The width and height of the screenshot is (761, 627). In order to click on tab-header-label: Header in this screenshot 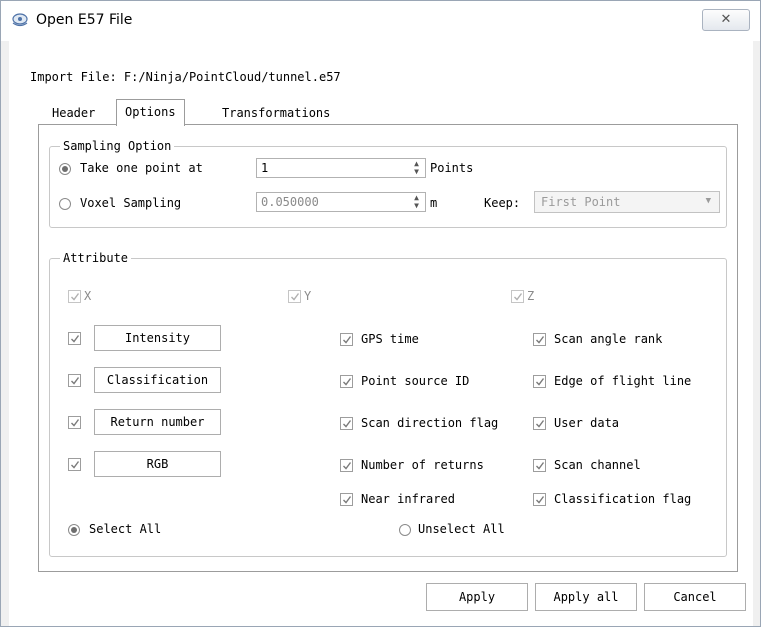, I will do `click(74, 113)`.